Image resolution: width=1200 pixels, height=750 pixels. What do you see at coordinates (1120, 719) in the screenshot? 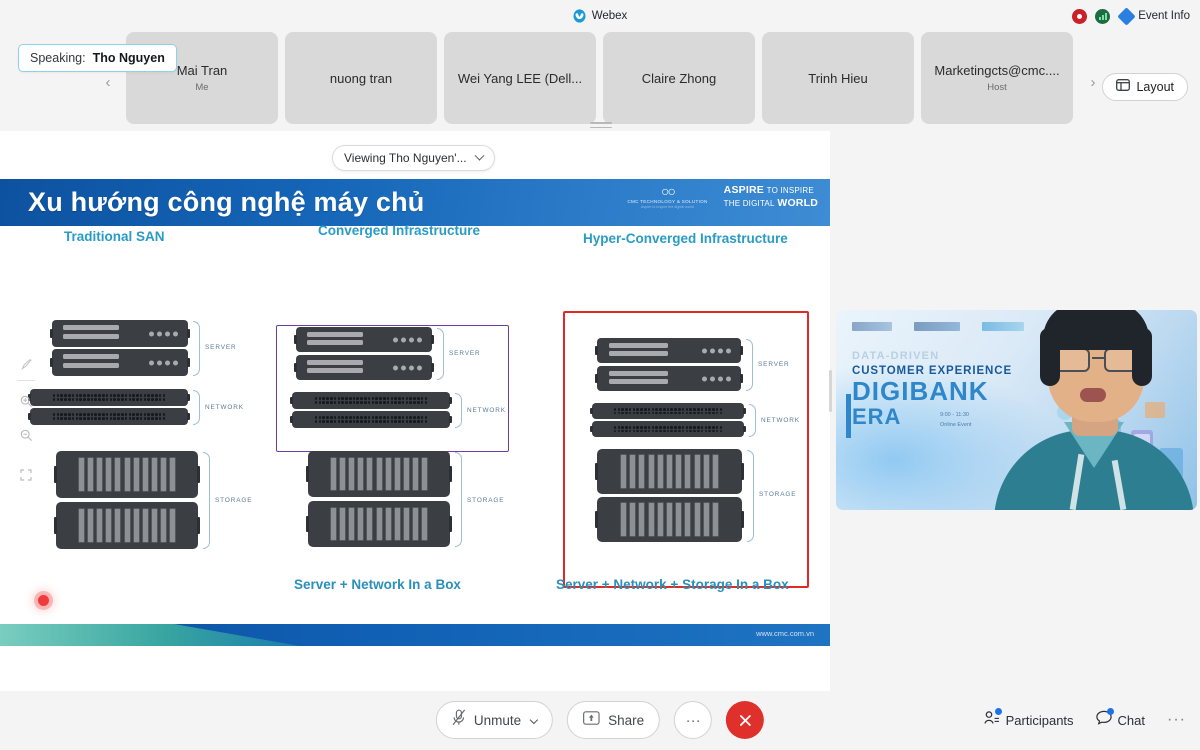
I see `chat-button: Chat` at bounding box center [1120, 719].